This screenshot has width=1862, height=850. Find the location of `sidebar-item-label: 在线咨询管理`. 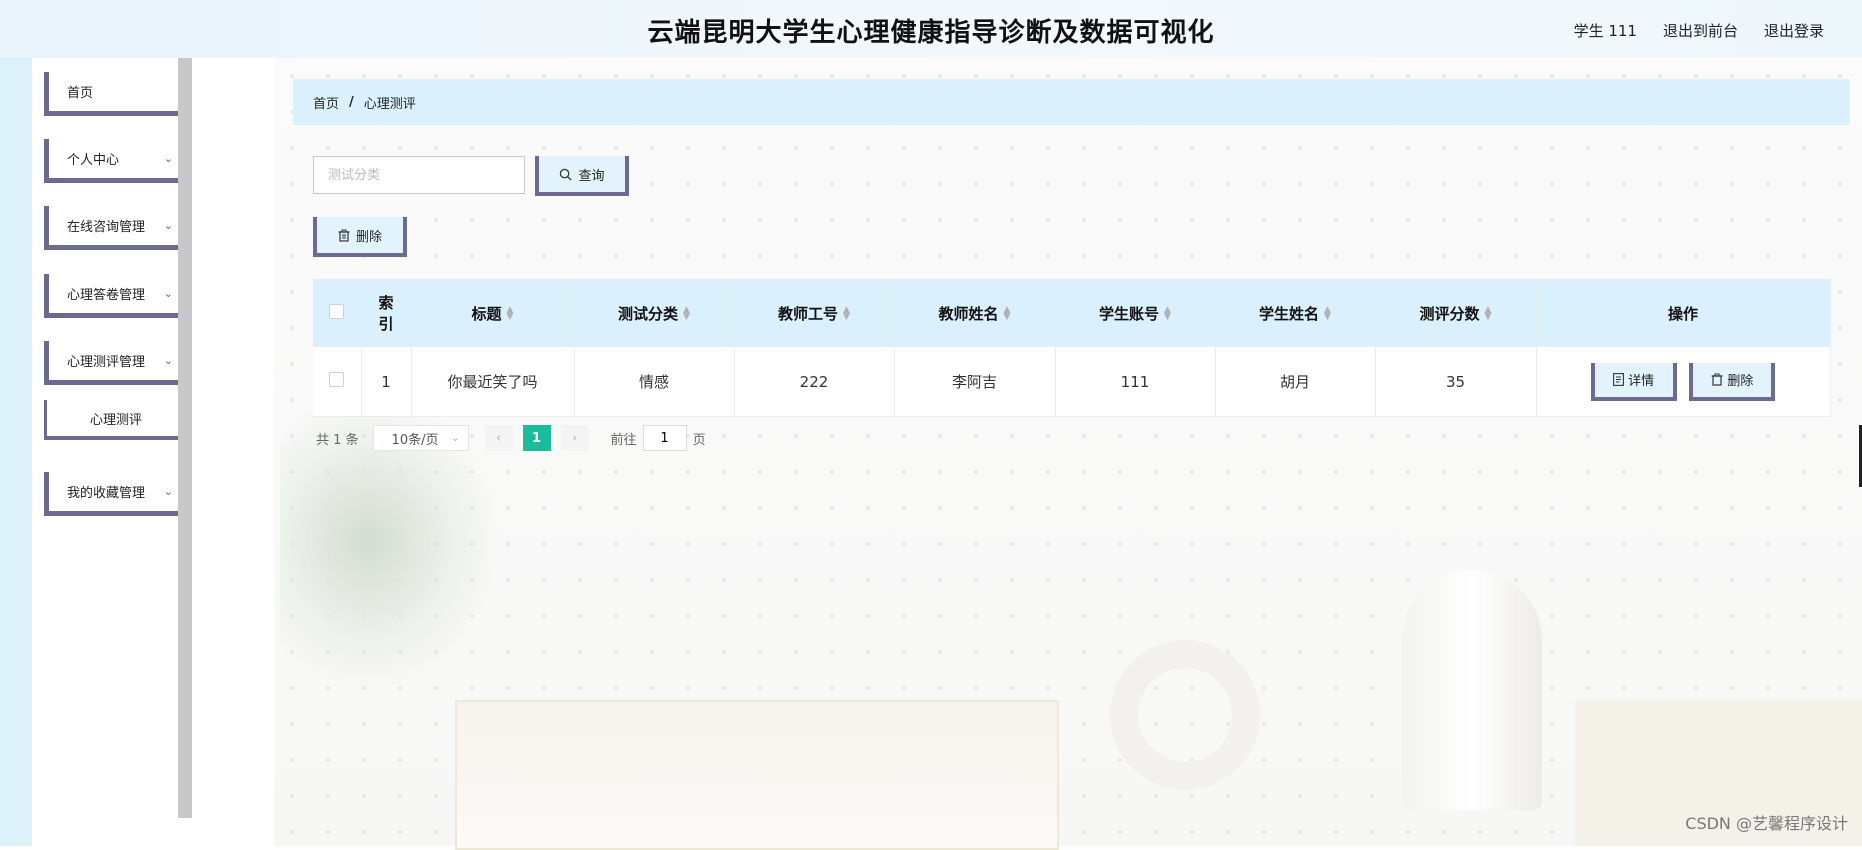

sidebar-item-label: 在线咨询管理 is located at coordinates (106, 227).